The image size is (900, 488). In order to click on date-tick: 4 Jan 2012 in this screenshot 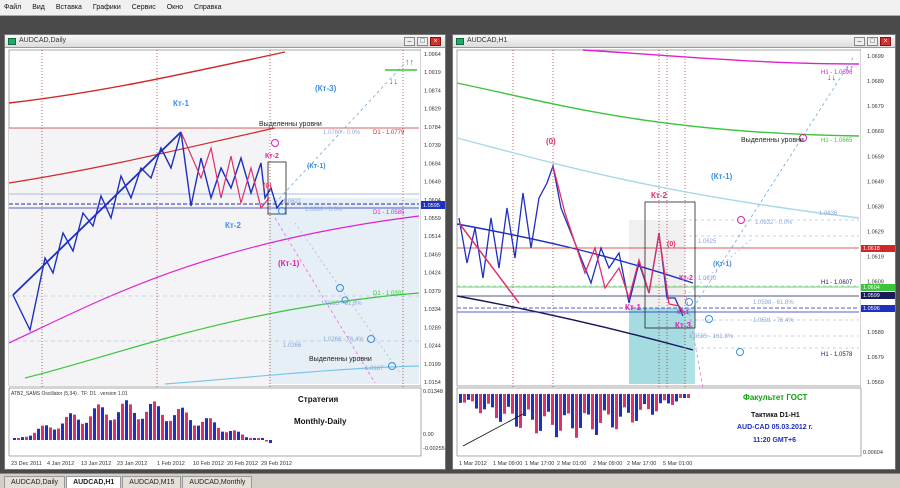, I will do `click(60, 464)`.